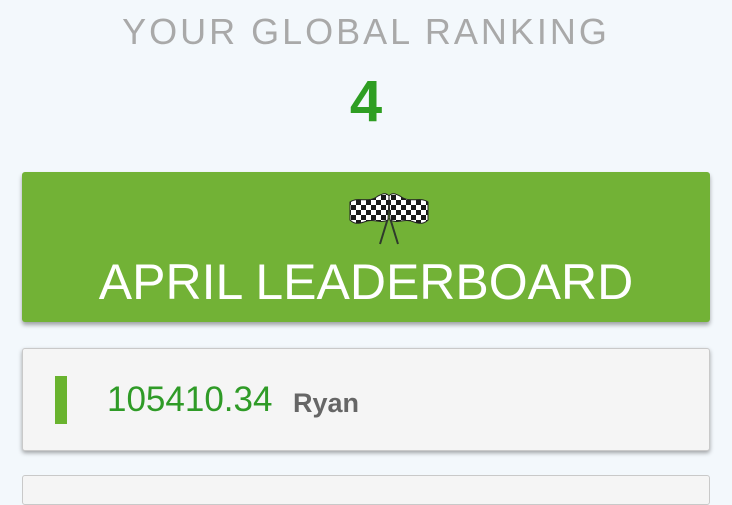 This screenshot has width=732, height=505. Describe the element at coordinates (366, 101) in the screenshot. I see `ranking-value: 4` at that location.